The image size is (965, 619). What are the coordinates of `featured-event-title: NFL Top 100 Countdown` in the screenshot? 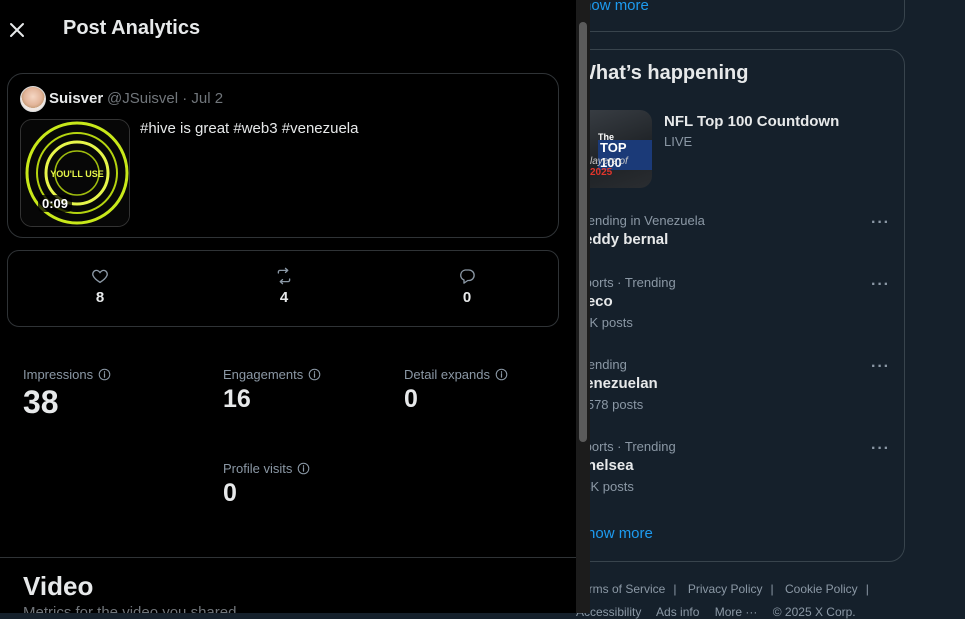 It's located at (751, 121).